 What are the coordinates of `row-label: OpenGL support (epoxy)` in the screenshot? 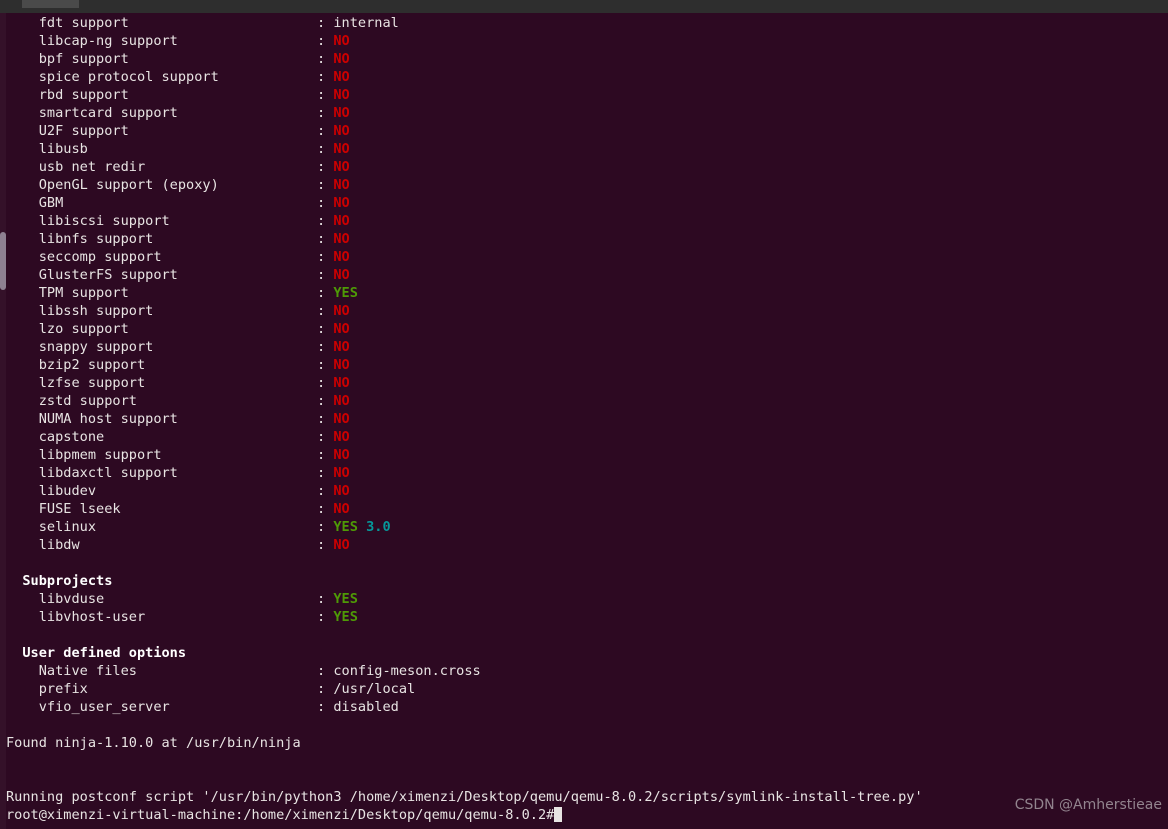 It's located at (161, 185).